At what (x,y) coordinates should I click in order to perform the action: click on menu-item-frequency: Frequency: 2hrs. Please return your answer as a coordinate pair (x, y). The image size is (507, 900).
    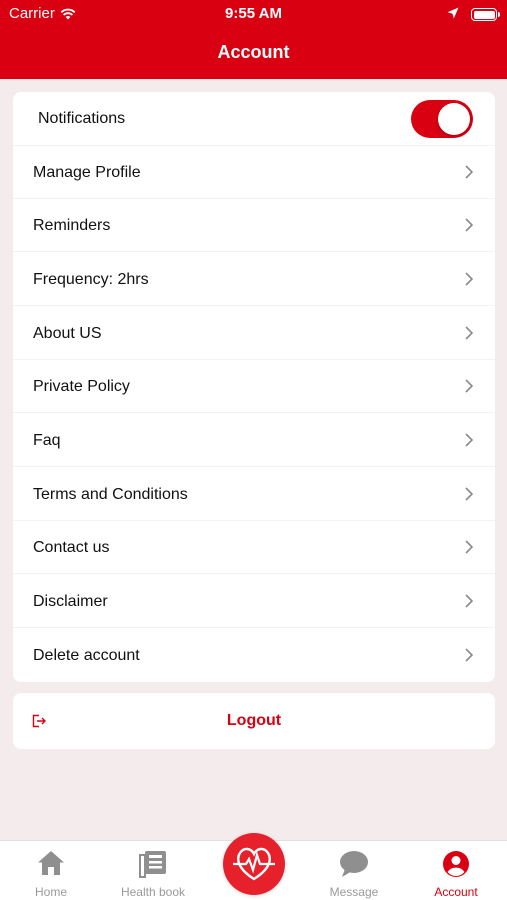
    Looking at the image, I should click on (254, 279).